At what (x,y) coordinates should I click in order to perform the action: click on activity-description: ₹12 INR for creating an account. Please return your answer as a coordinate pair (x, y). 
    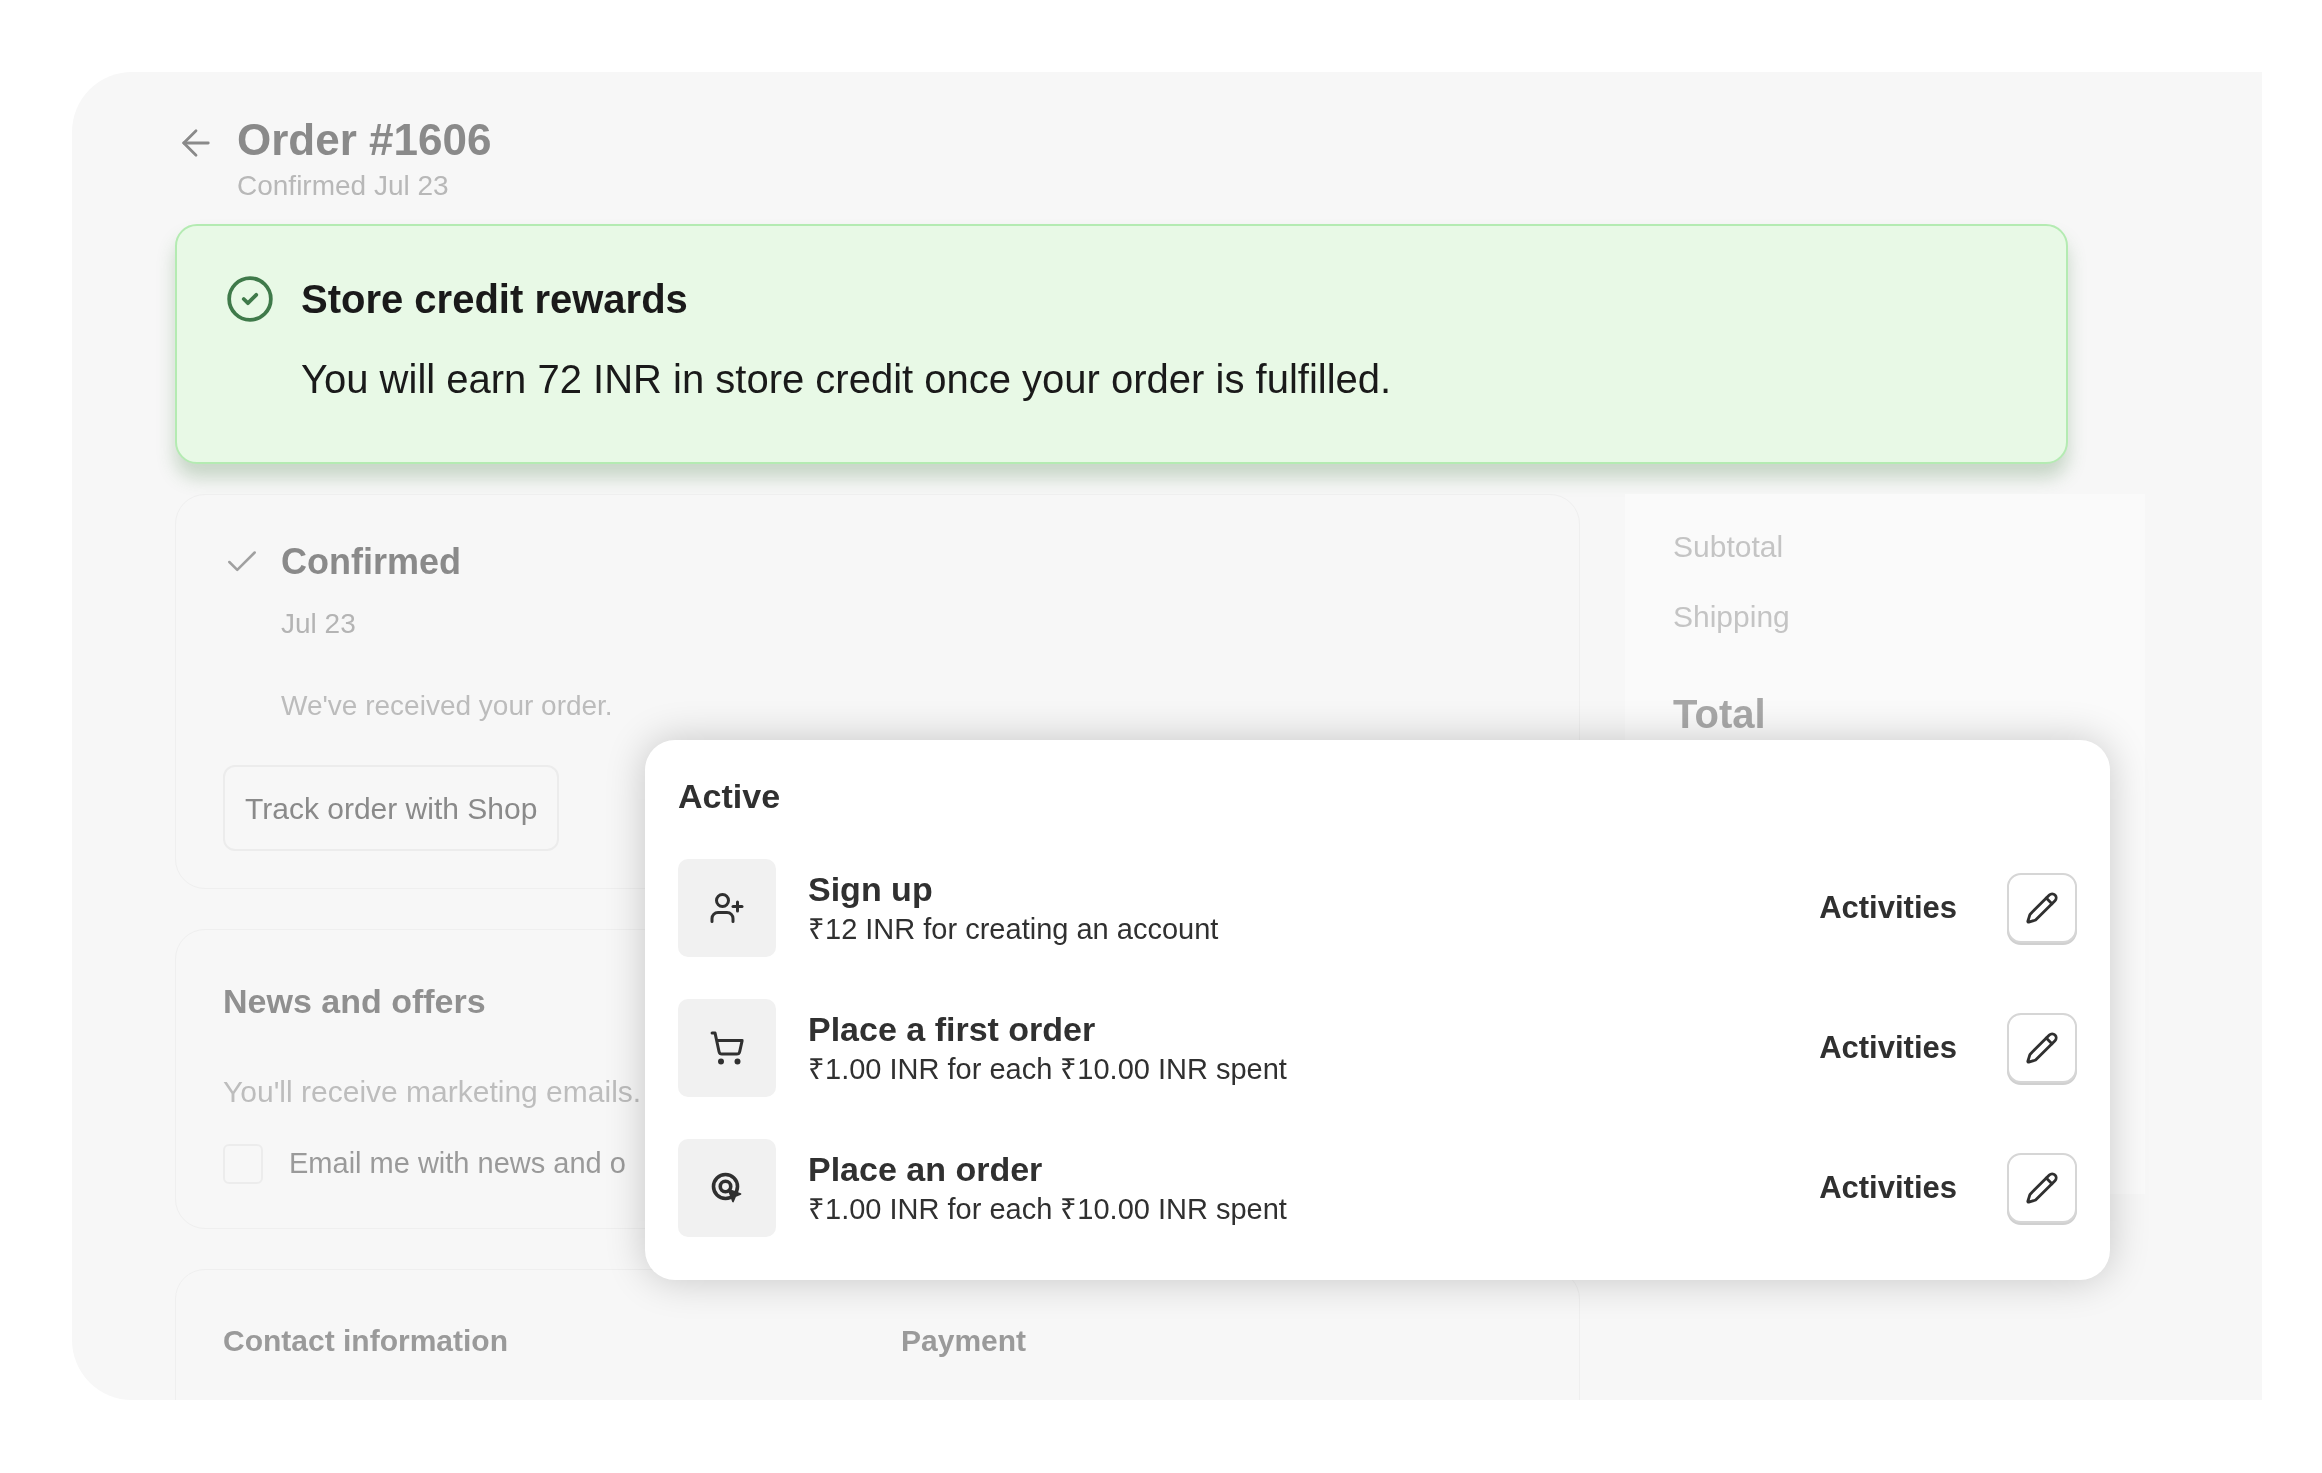
    Looking at the image, I should click on (1014, 929).